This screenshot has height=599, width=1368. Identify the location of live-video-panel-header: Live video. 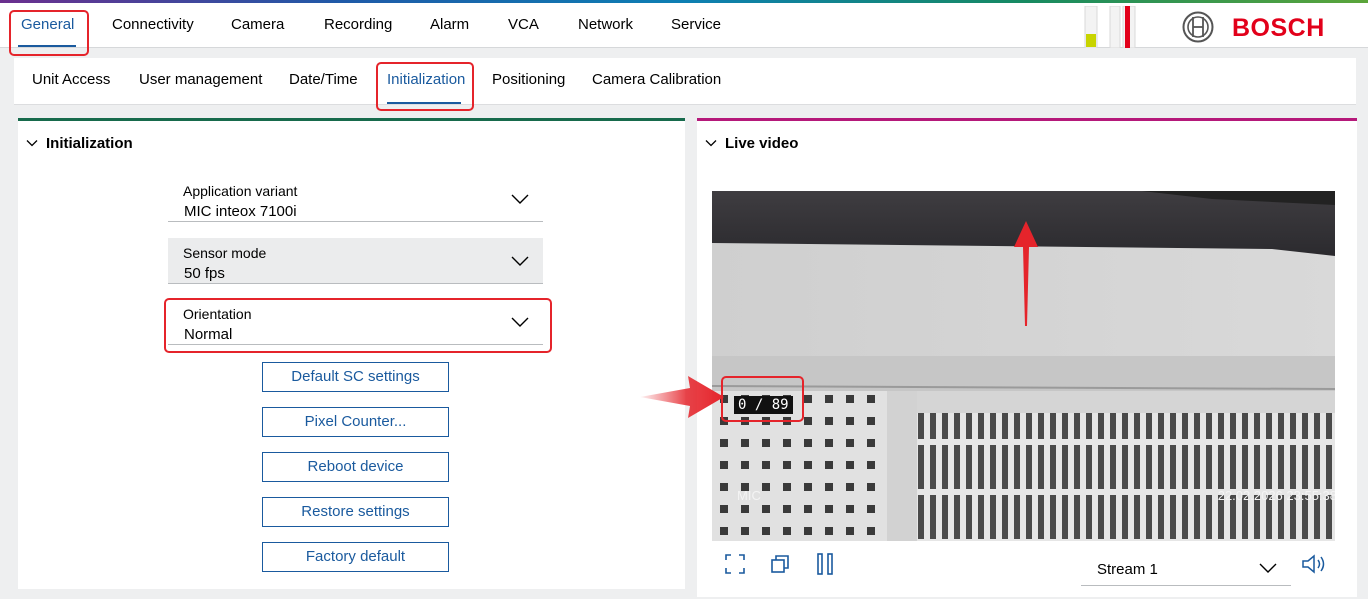
(751, 144).